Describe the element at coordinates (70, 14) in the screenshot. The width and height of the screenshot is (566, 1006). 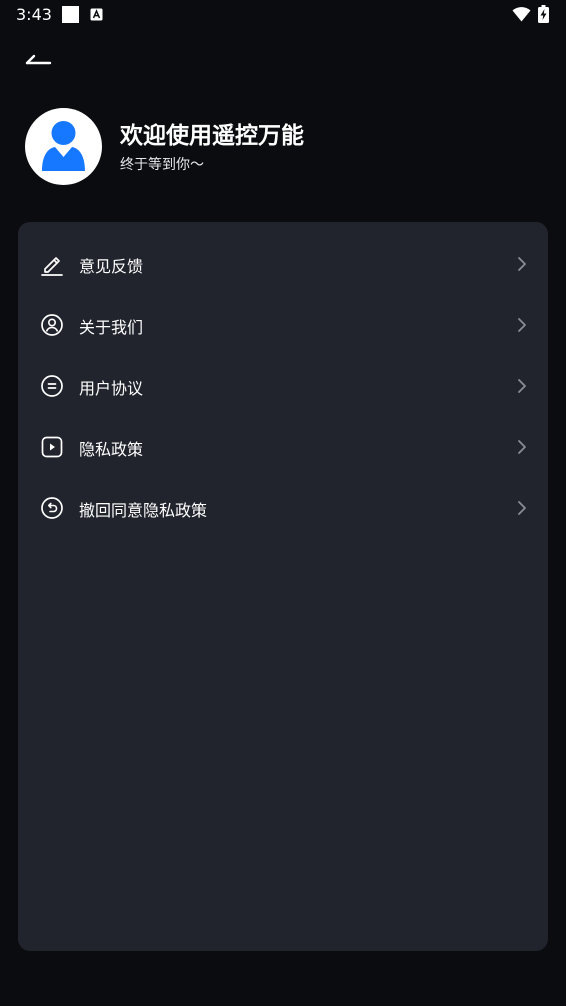
I see `white-square-icon` at that location.